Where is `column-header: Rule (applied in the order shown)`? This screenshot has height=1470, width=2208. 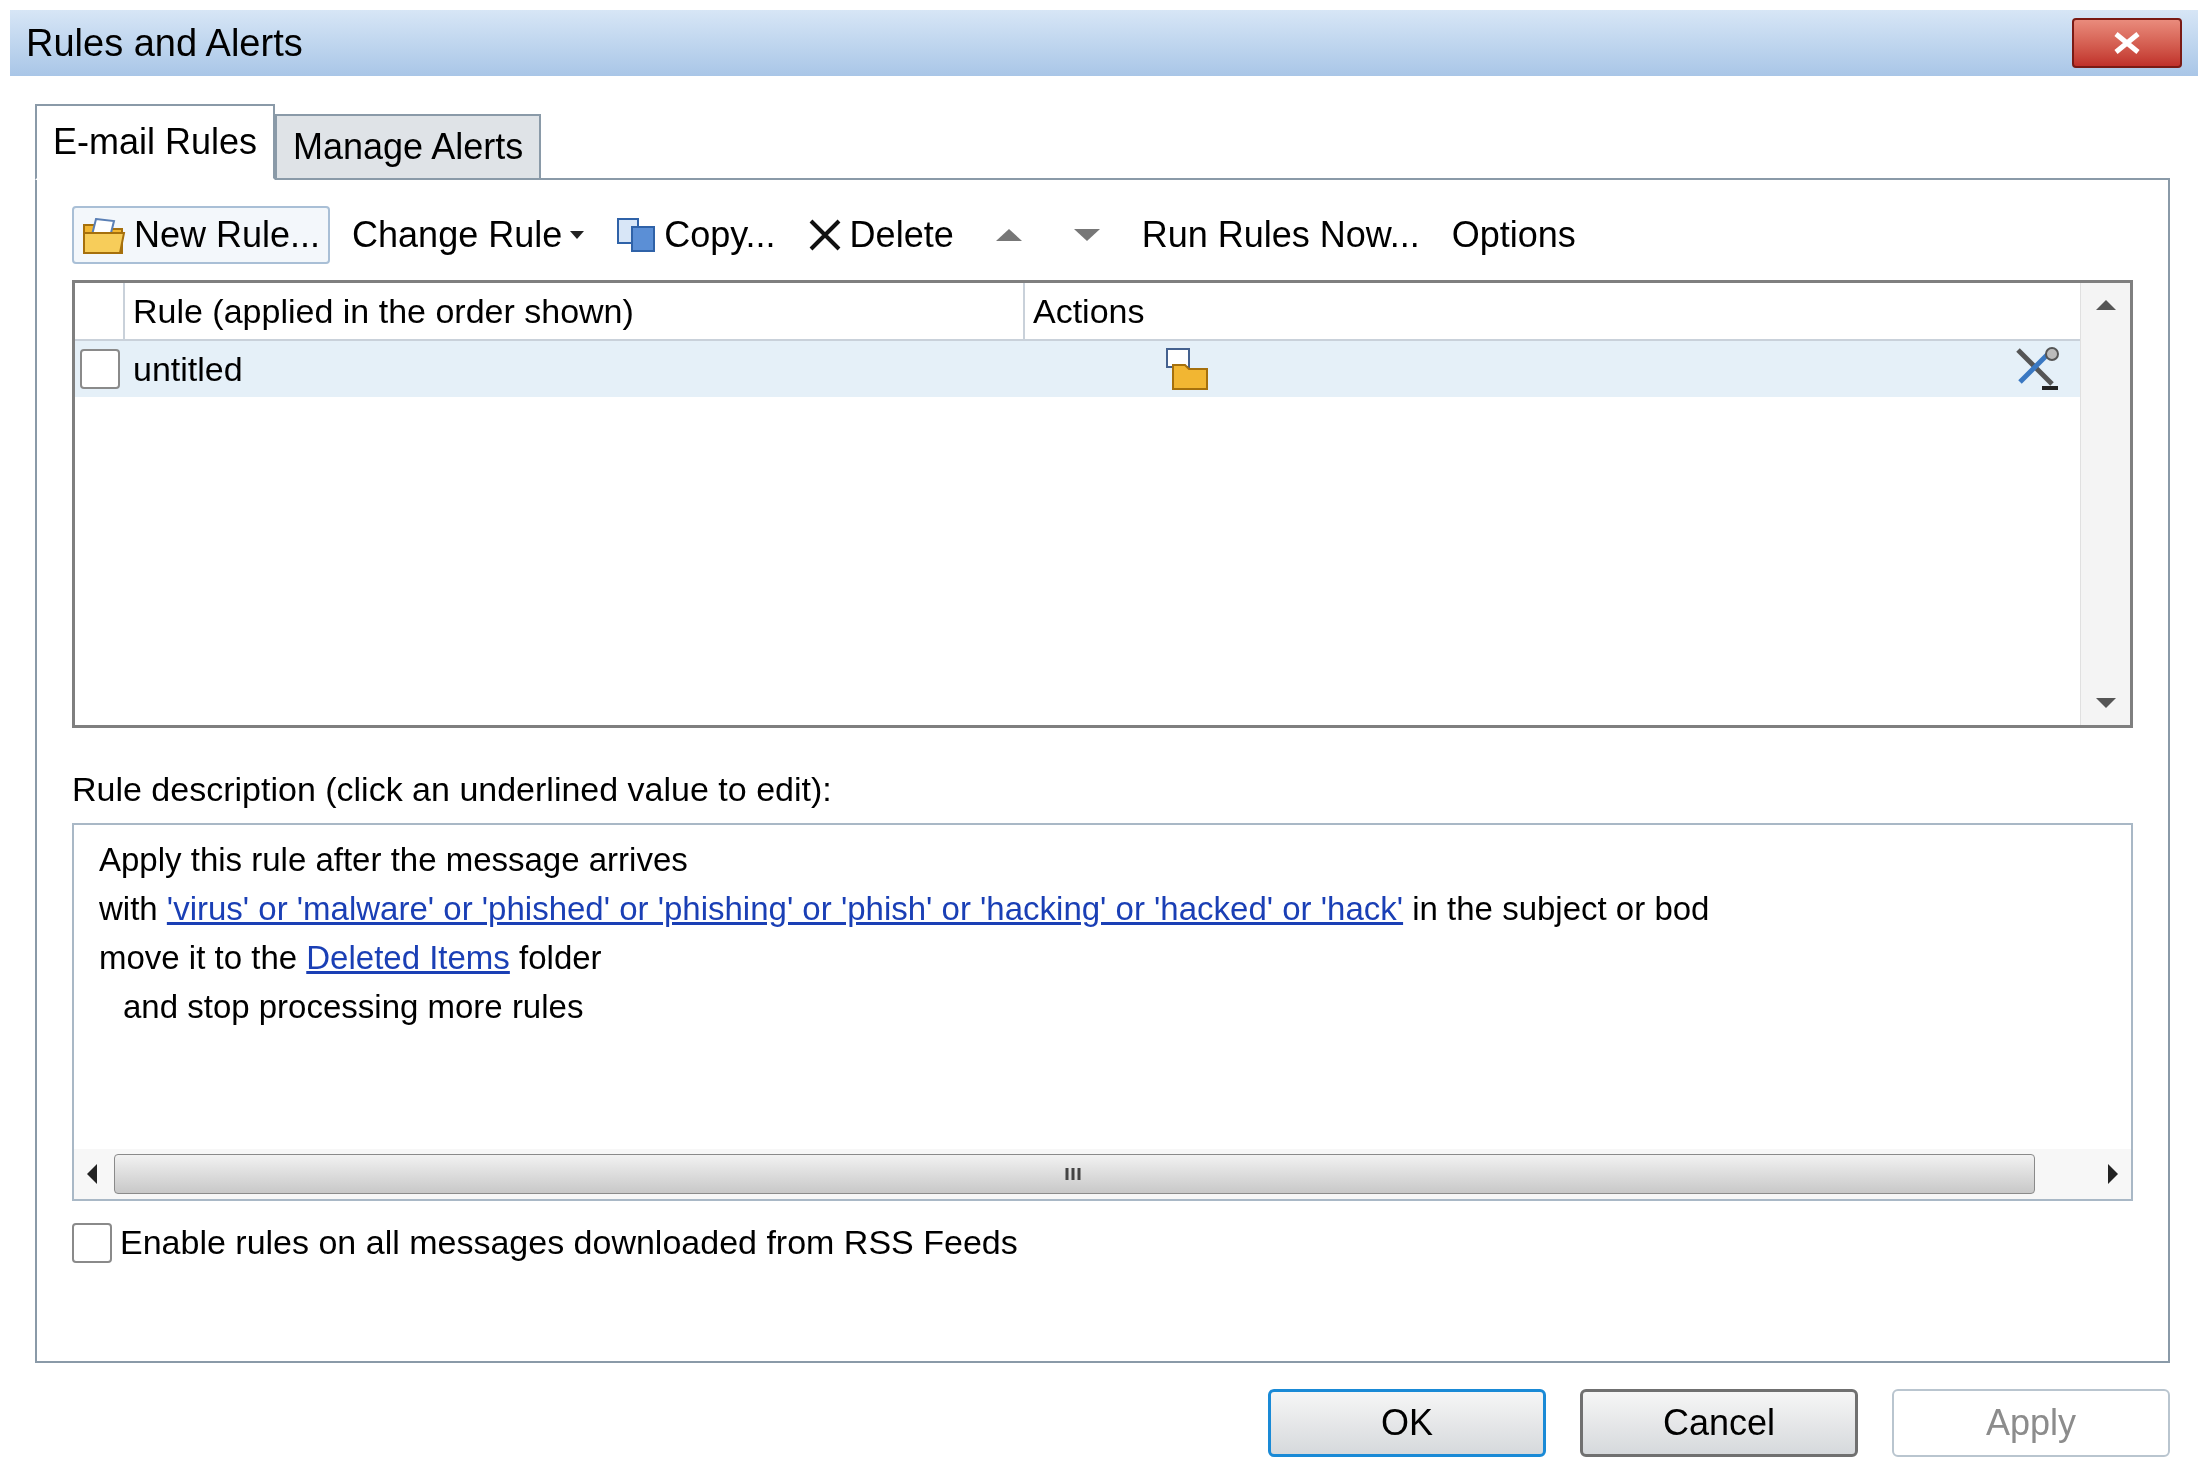
column-header: Rule (applied in the order shown) is located at coordinates (575, 311).